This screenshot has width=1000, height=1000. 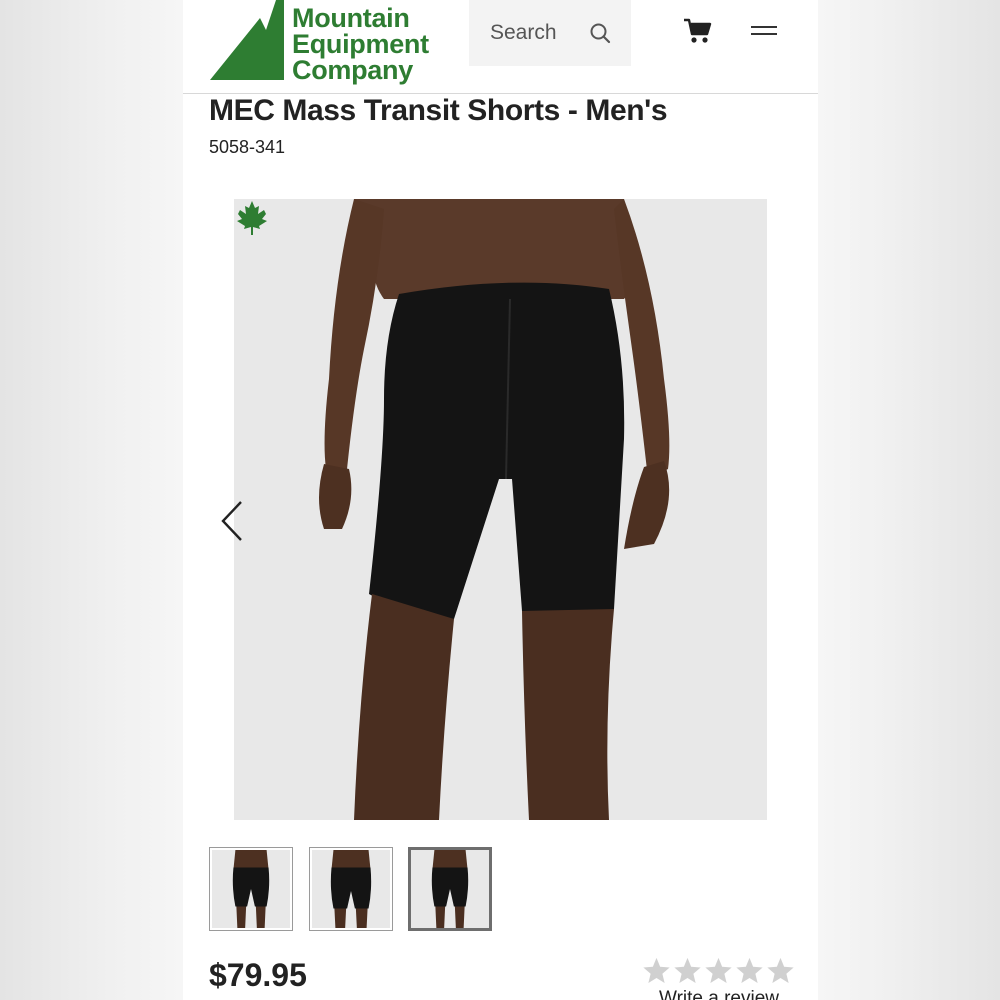 What do you see at coordinates (258, 975) in the screenshot?
I see `product-price: $79.95` at bounding box center [258, 975].